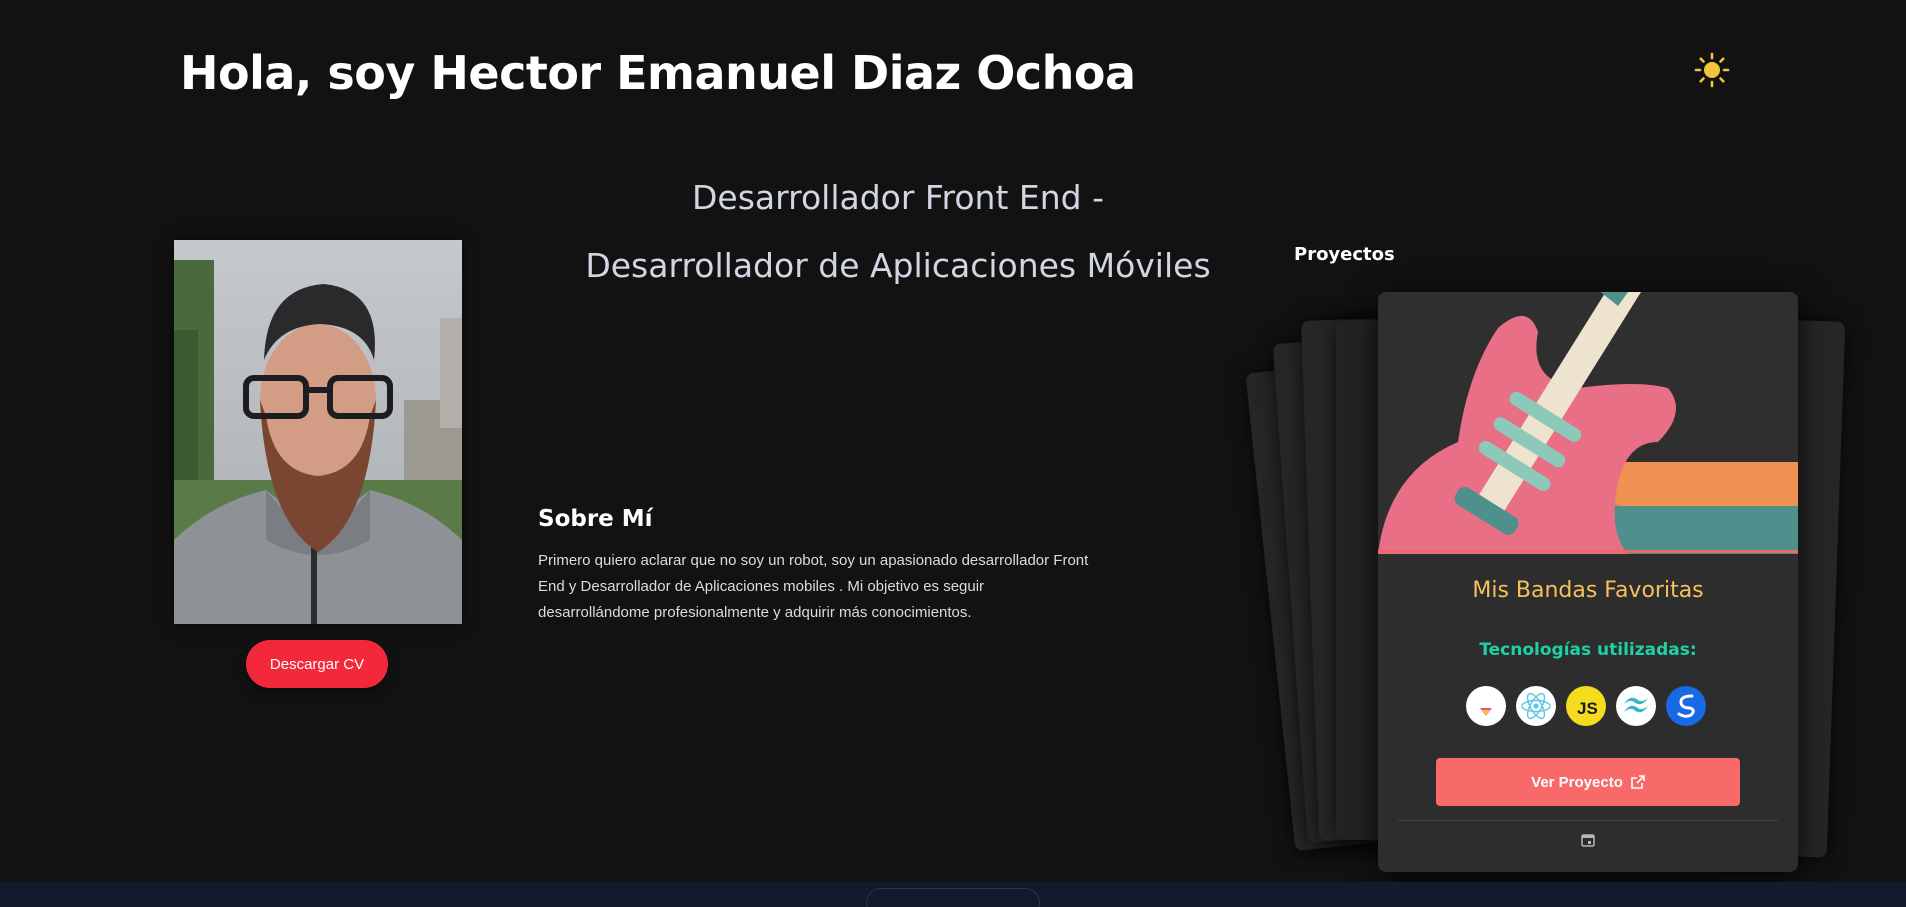  I want to click on vite-icon, so click(1486, 706).